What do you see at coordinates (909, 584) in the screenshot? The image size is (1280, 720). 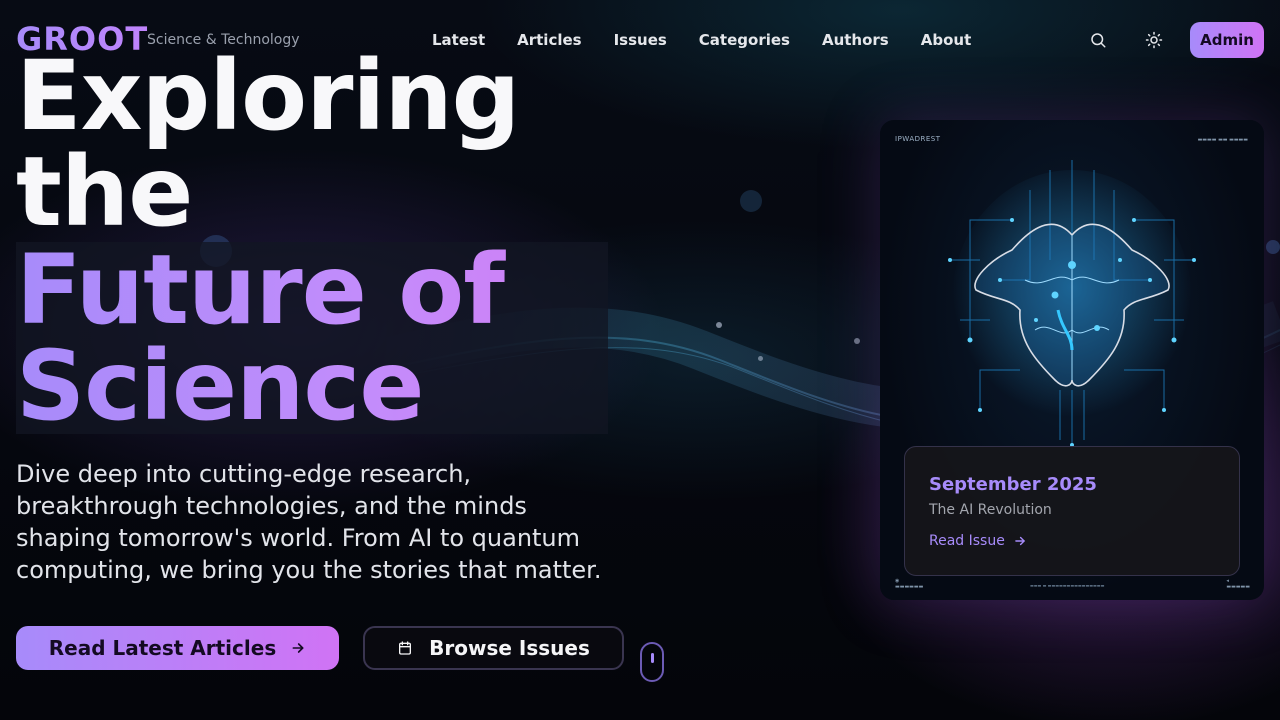 I see `cover-bottom-left-text: ◉ ▬▬▬▬▬▬` at bounding box center [909, 584].